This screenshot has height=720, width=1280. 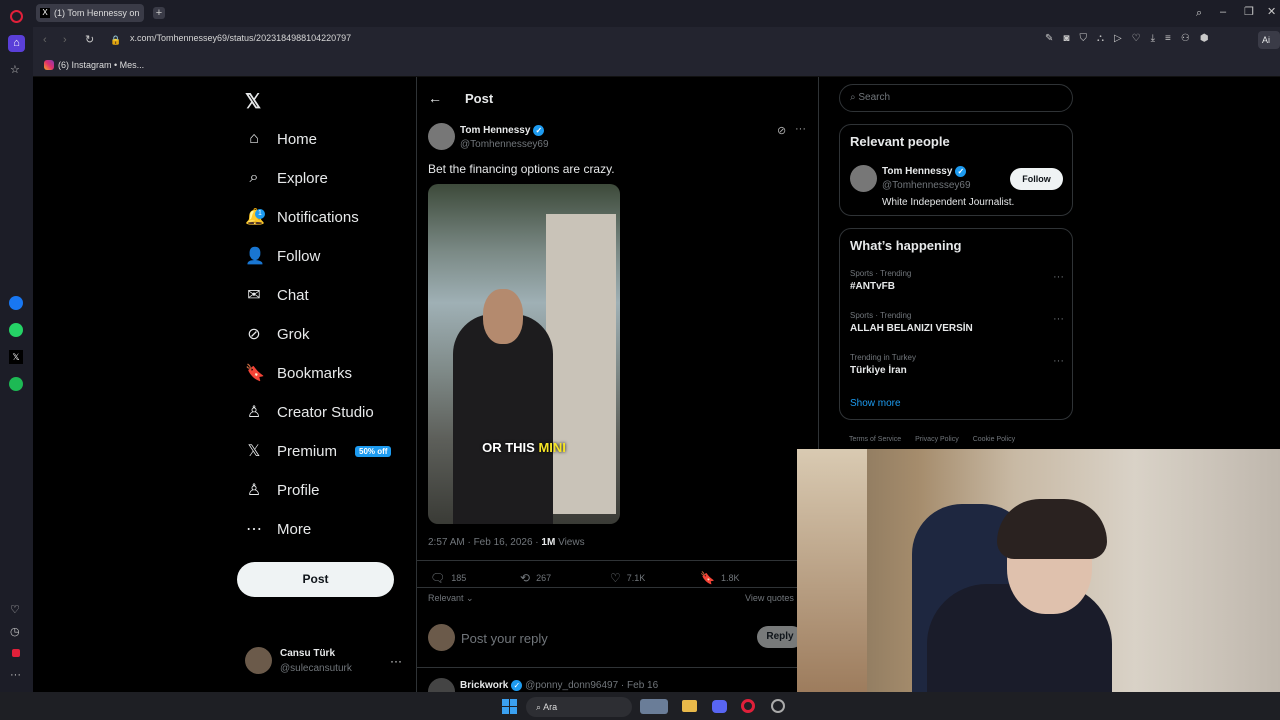 I want to click on close-window-button: ✕, so click(x=1271, y=12).